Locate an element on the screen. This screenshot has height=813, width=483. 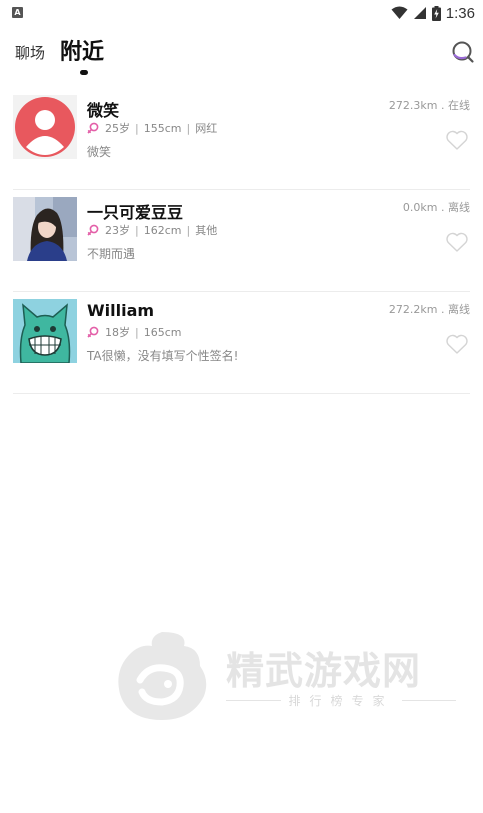
user-meta: 25岁 | 155cm | 网红 is located at coordinates (152, 128).